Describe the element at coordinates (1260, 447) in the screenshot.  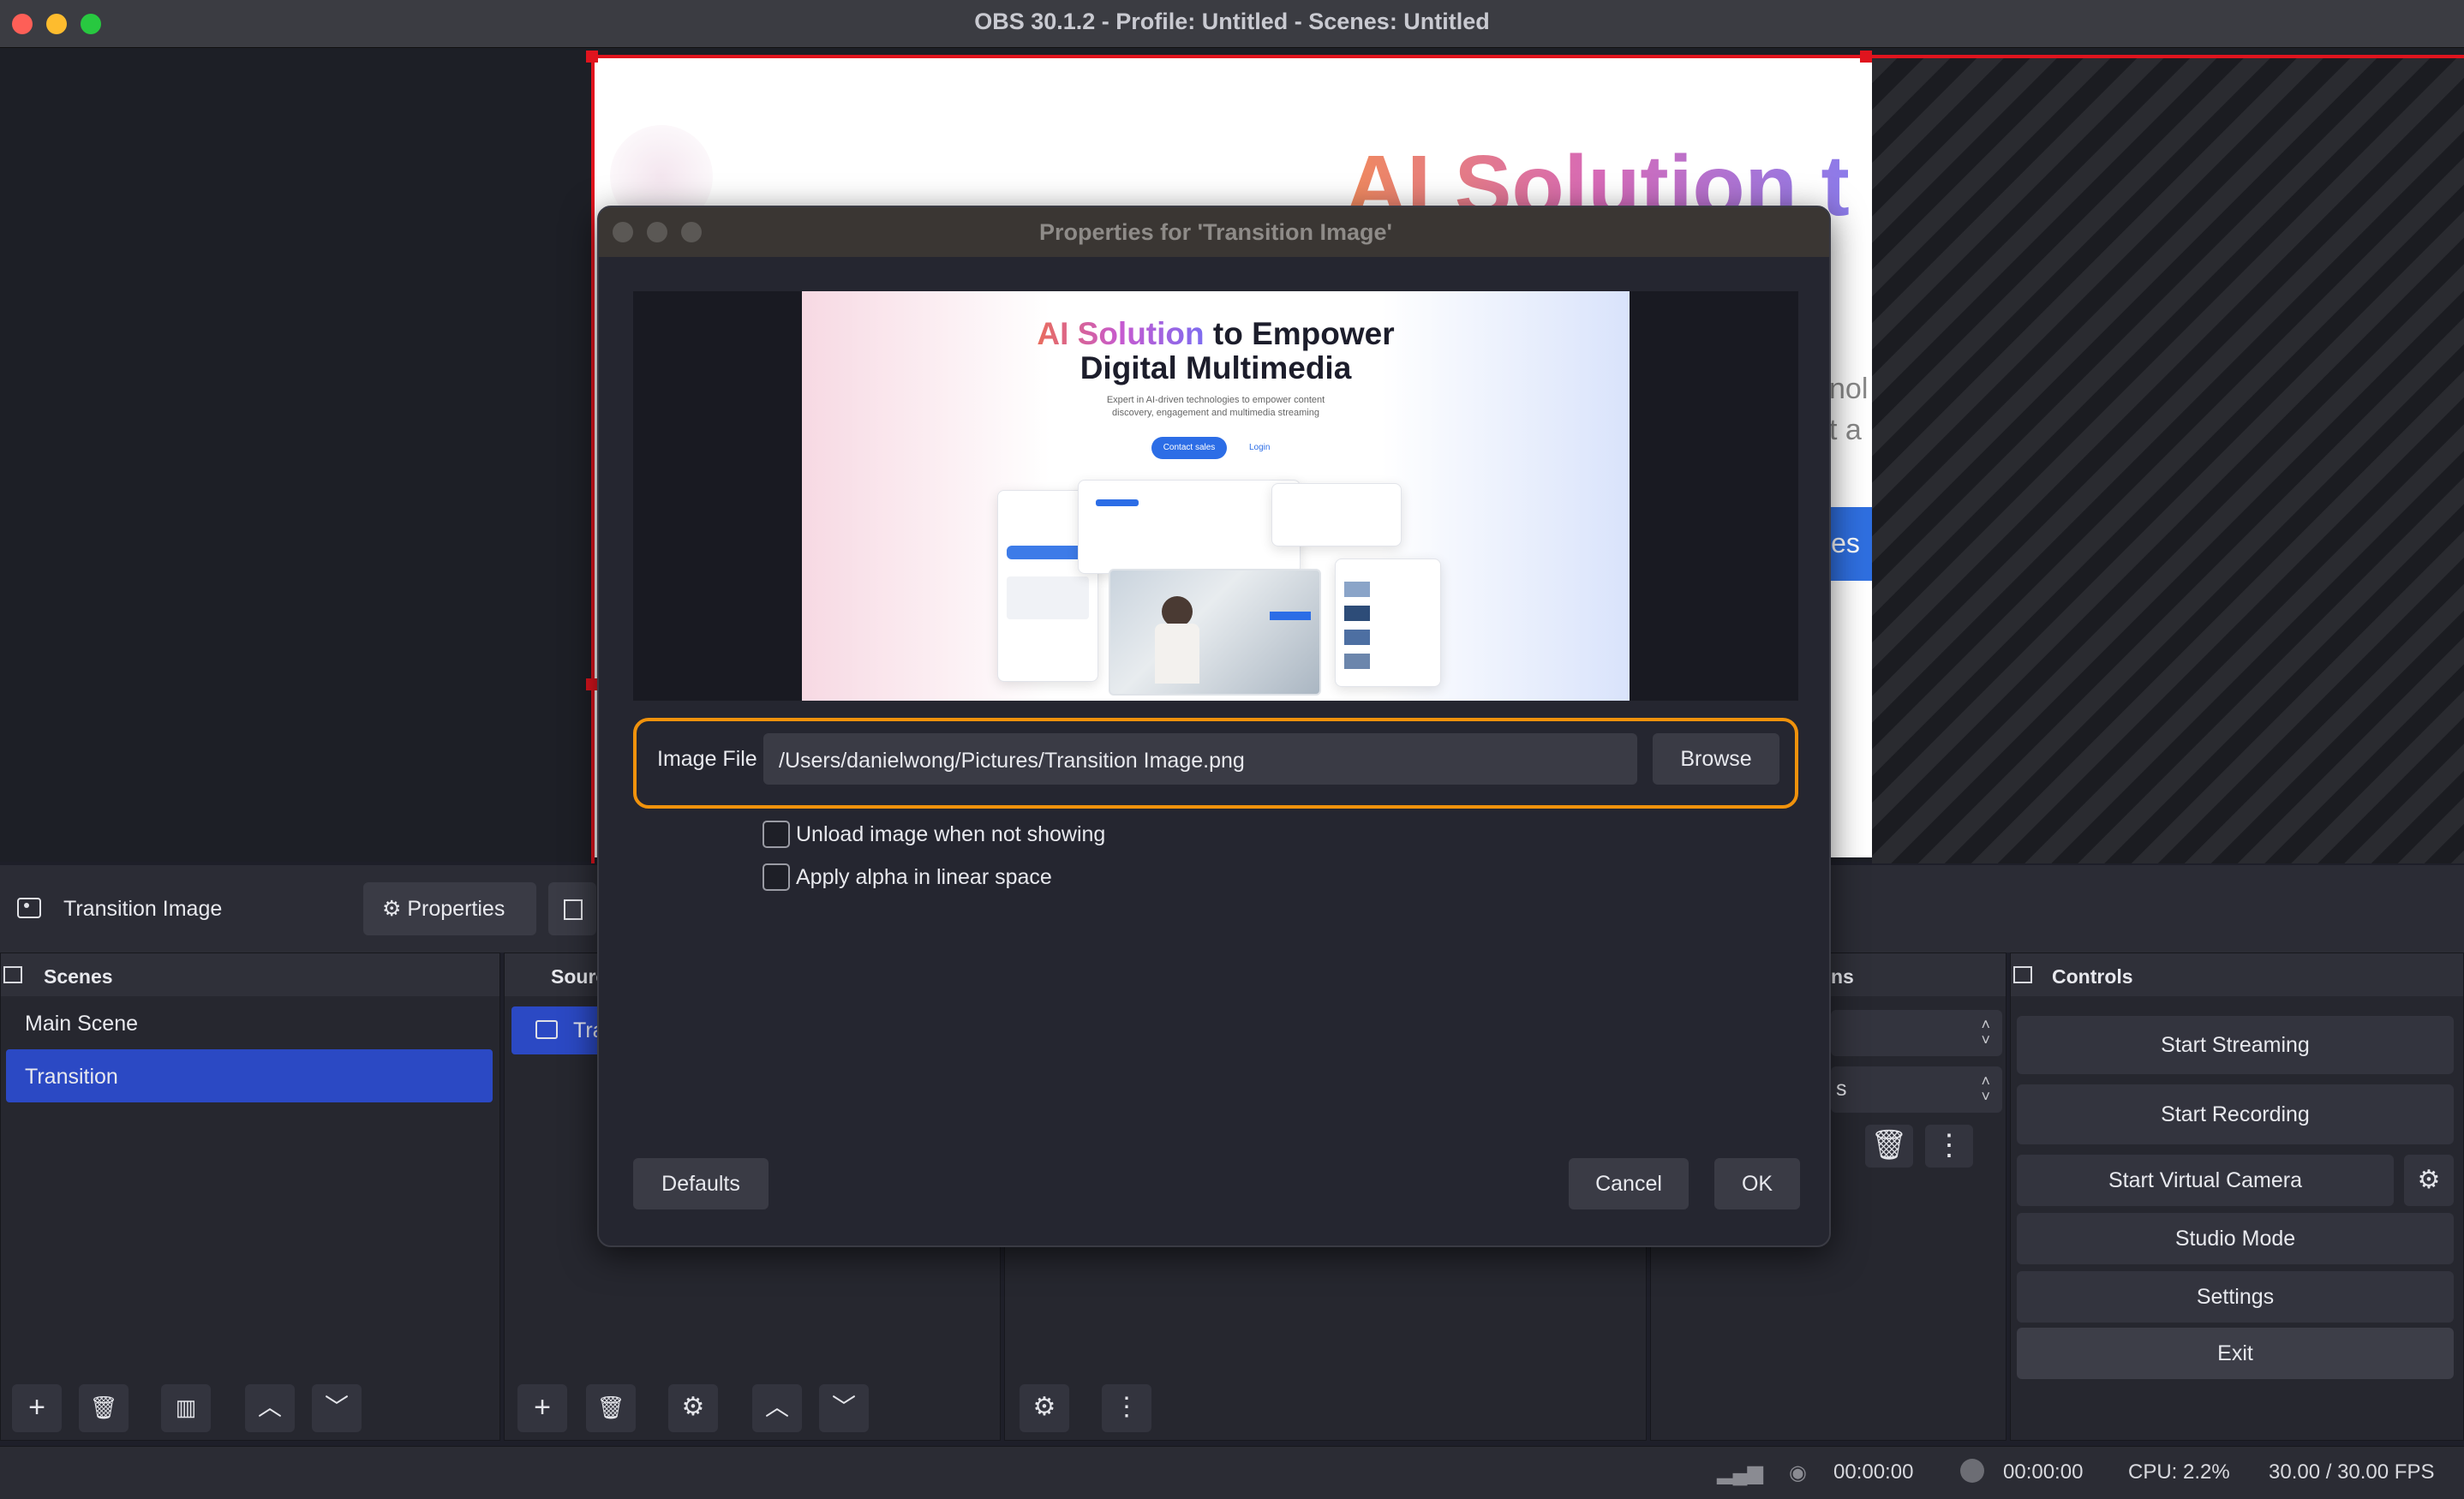
I see `thumbnail-login-link: Login` at that location.